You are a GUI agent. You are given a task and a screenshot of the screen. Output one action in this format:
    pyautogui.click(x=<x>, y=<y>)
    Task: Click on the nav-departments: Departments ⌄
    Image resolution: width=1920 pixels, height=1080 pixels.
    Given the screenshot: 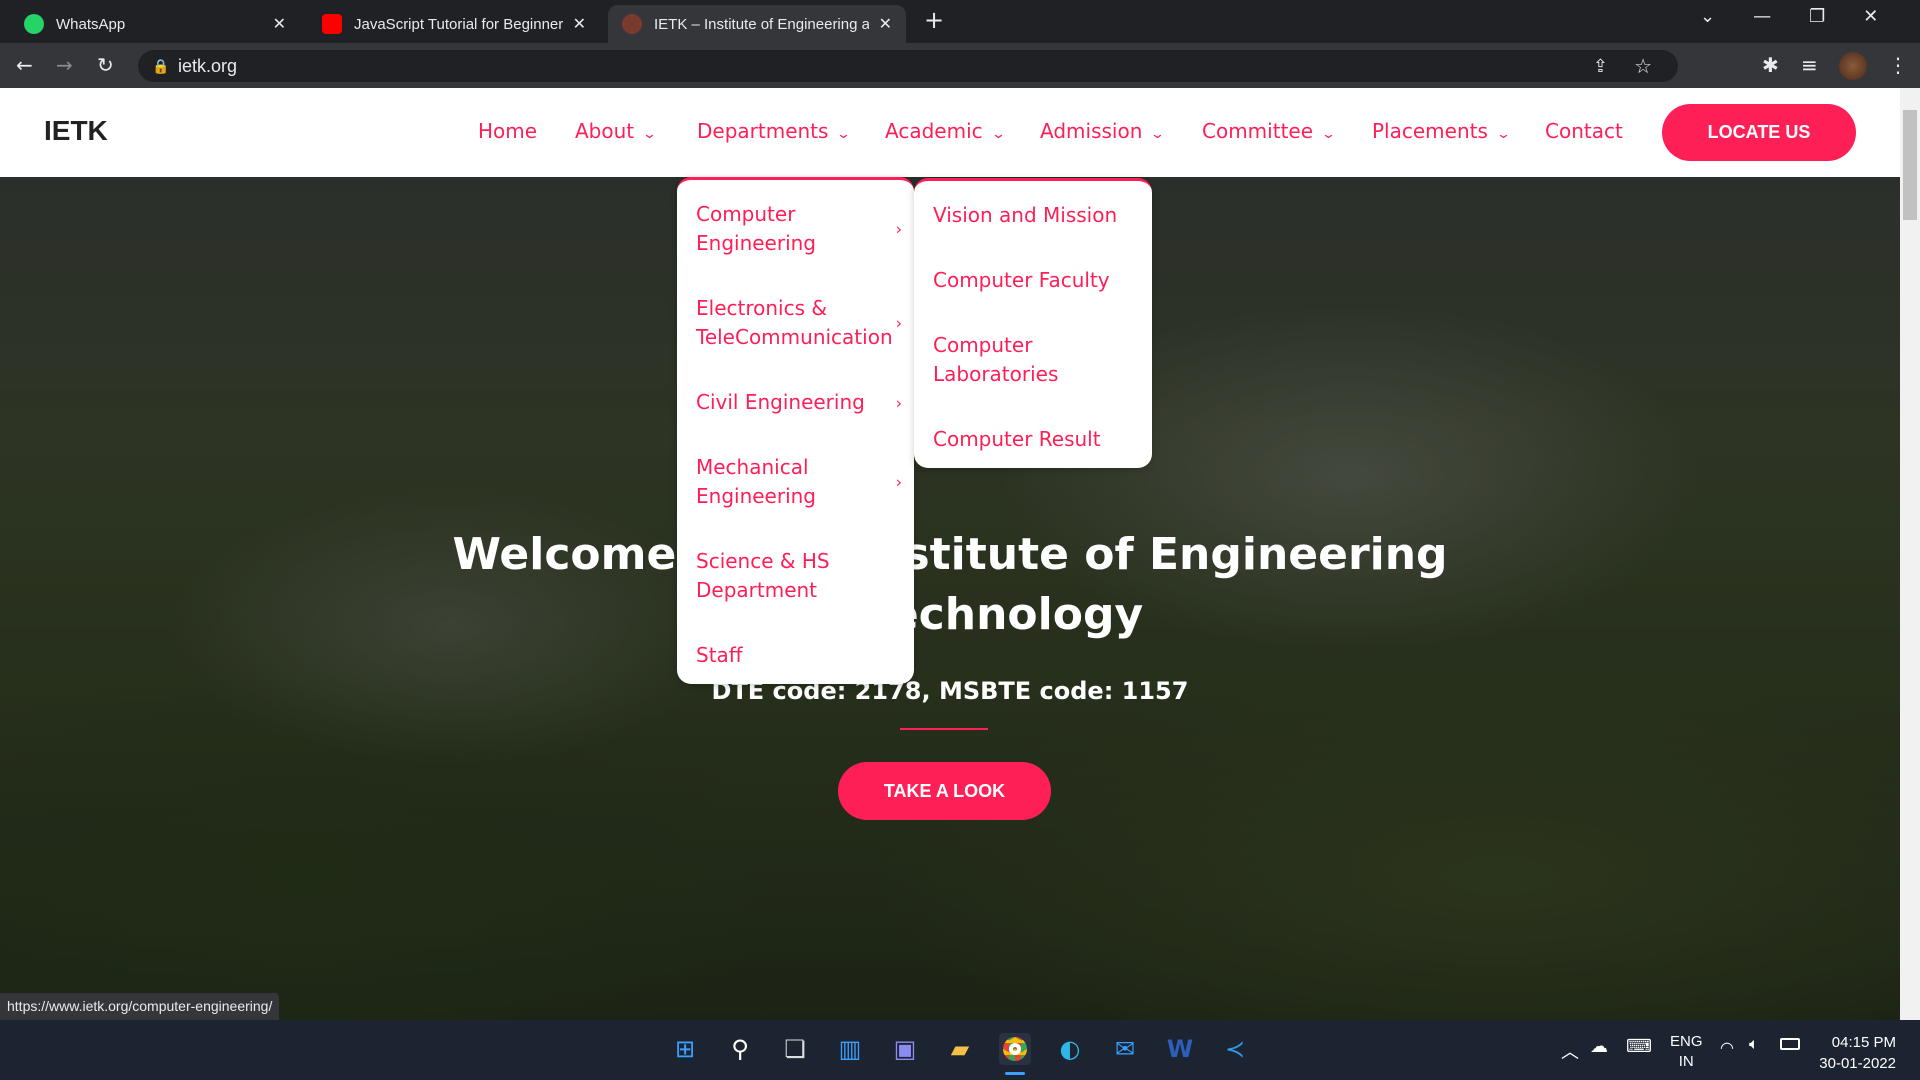 What is the action you would take?
    pyautogui.click(x=774, y=131)
    